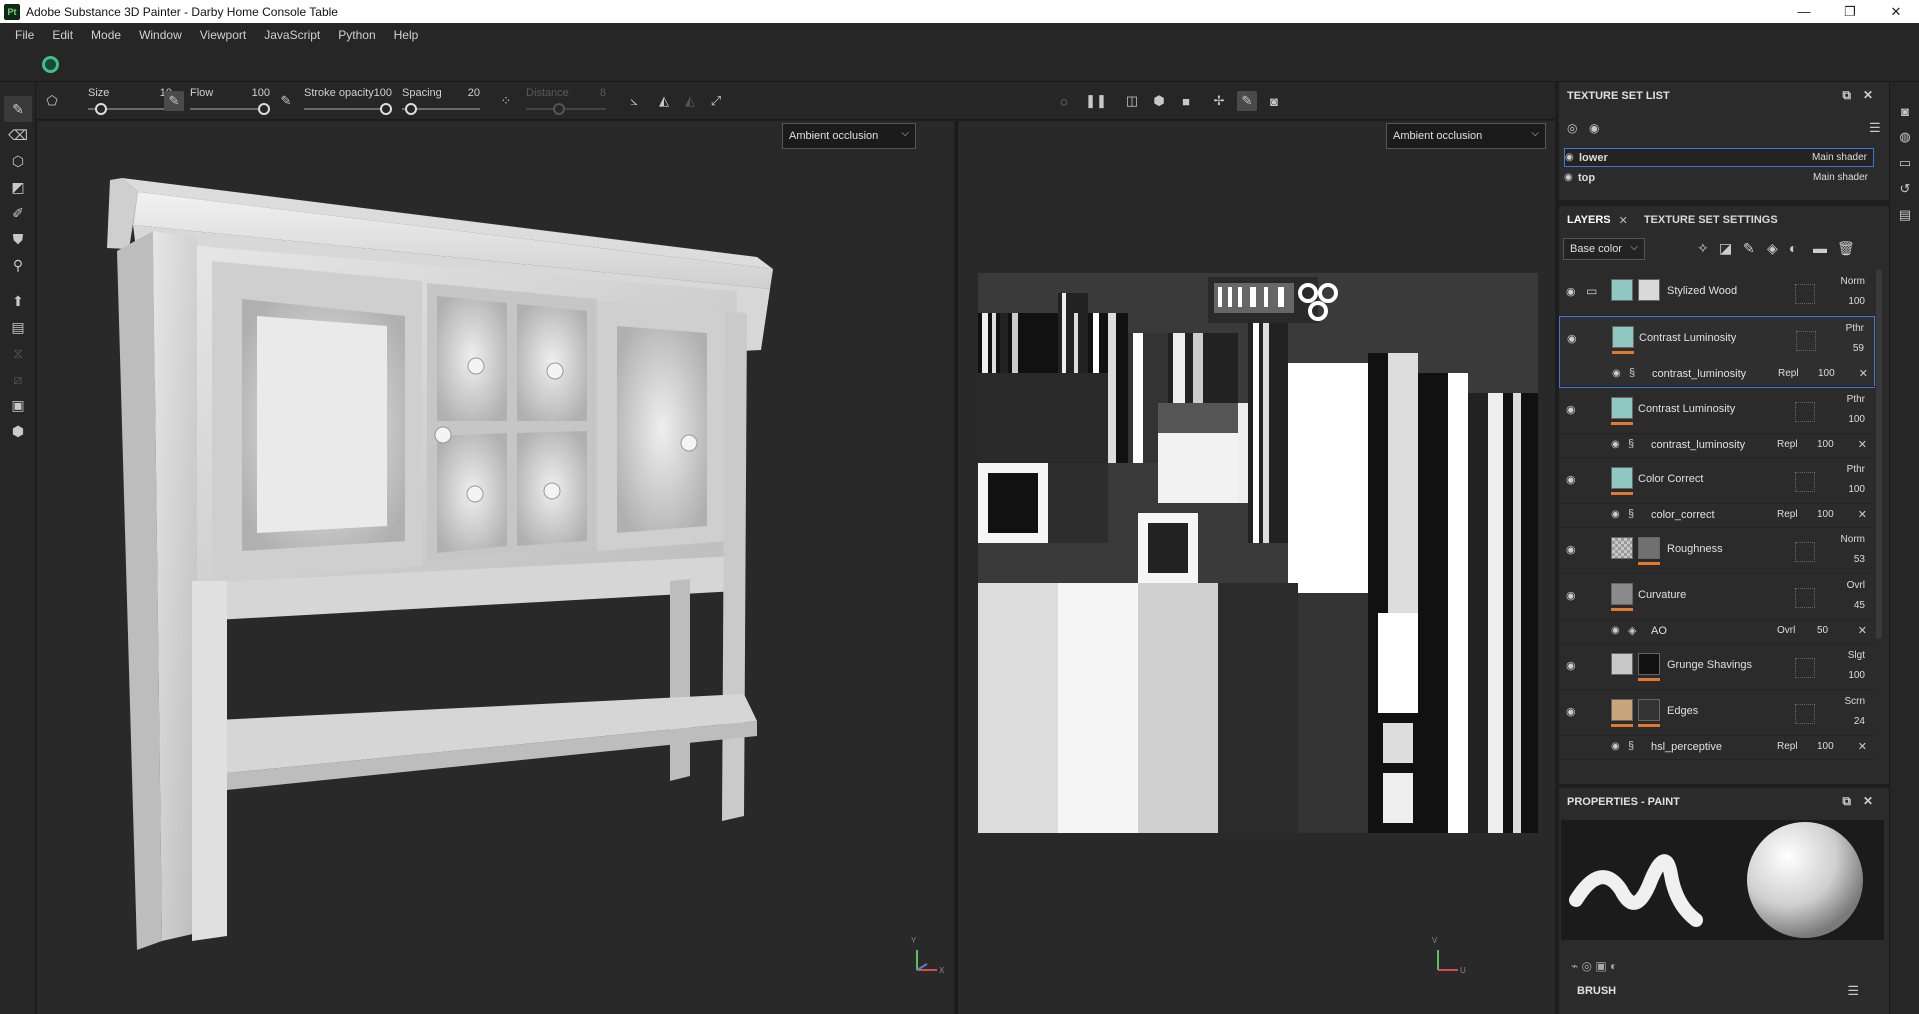 Image resolution: width=1919 pixels, height=1014 pixels. Describe the element at coordinates (18, 239) in the screenshot. I see `clone-stamp-icon: ⛊` at that location.